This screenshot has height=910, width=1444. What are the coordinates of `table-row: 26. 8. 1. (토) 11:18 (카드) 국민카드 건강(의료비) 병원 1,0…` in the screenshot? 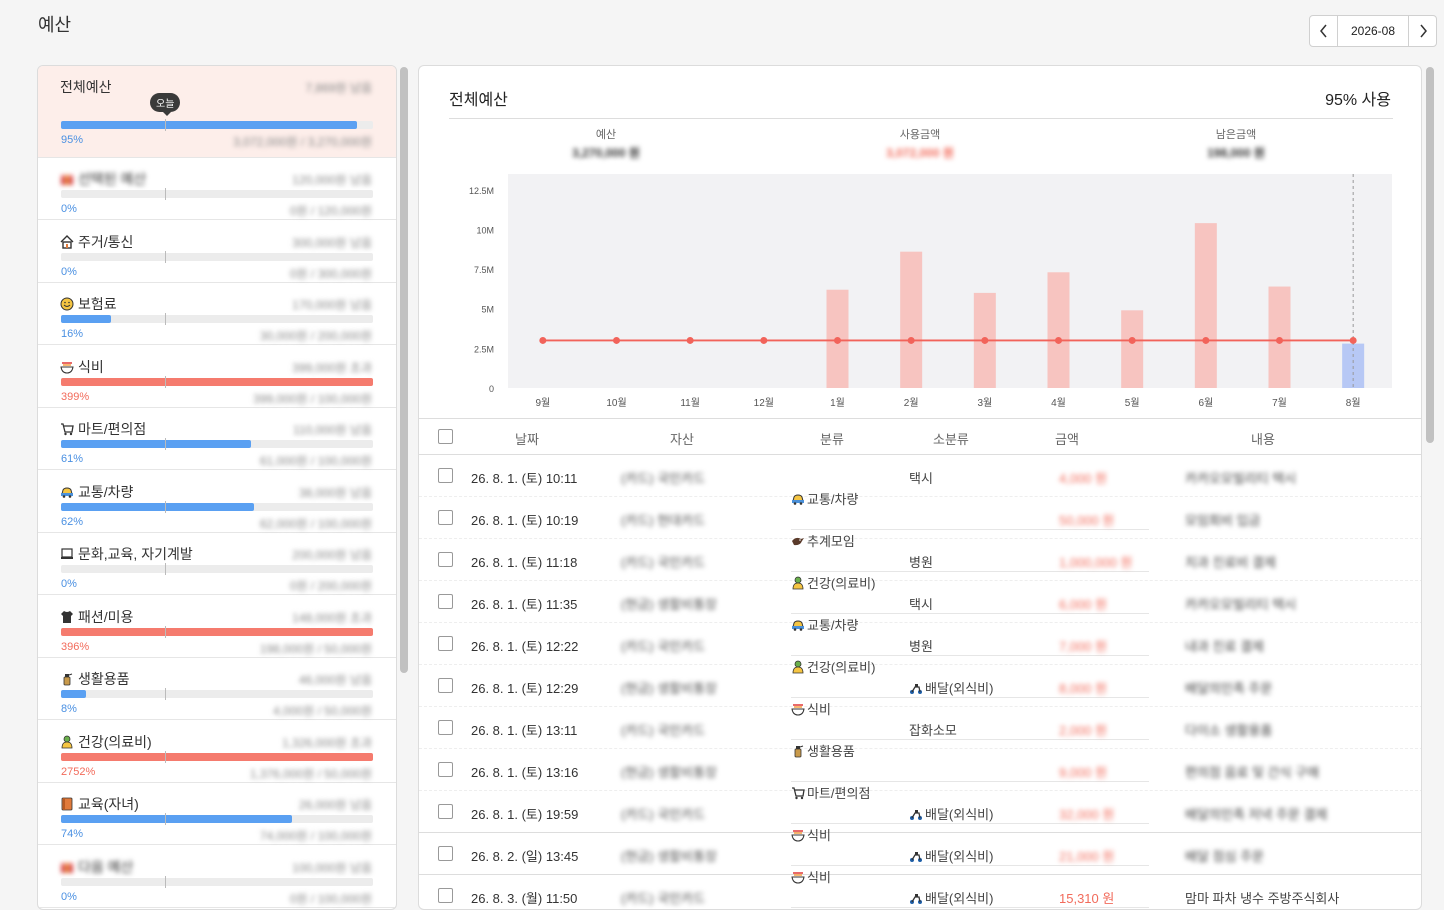 It's located at (920, 576).